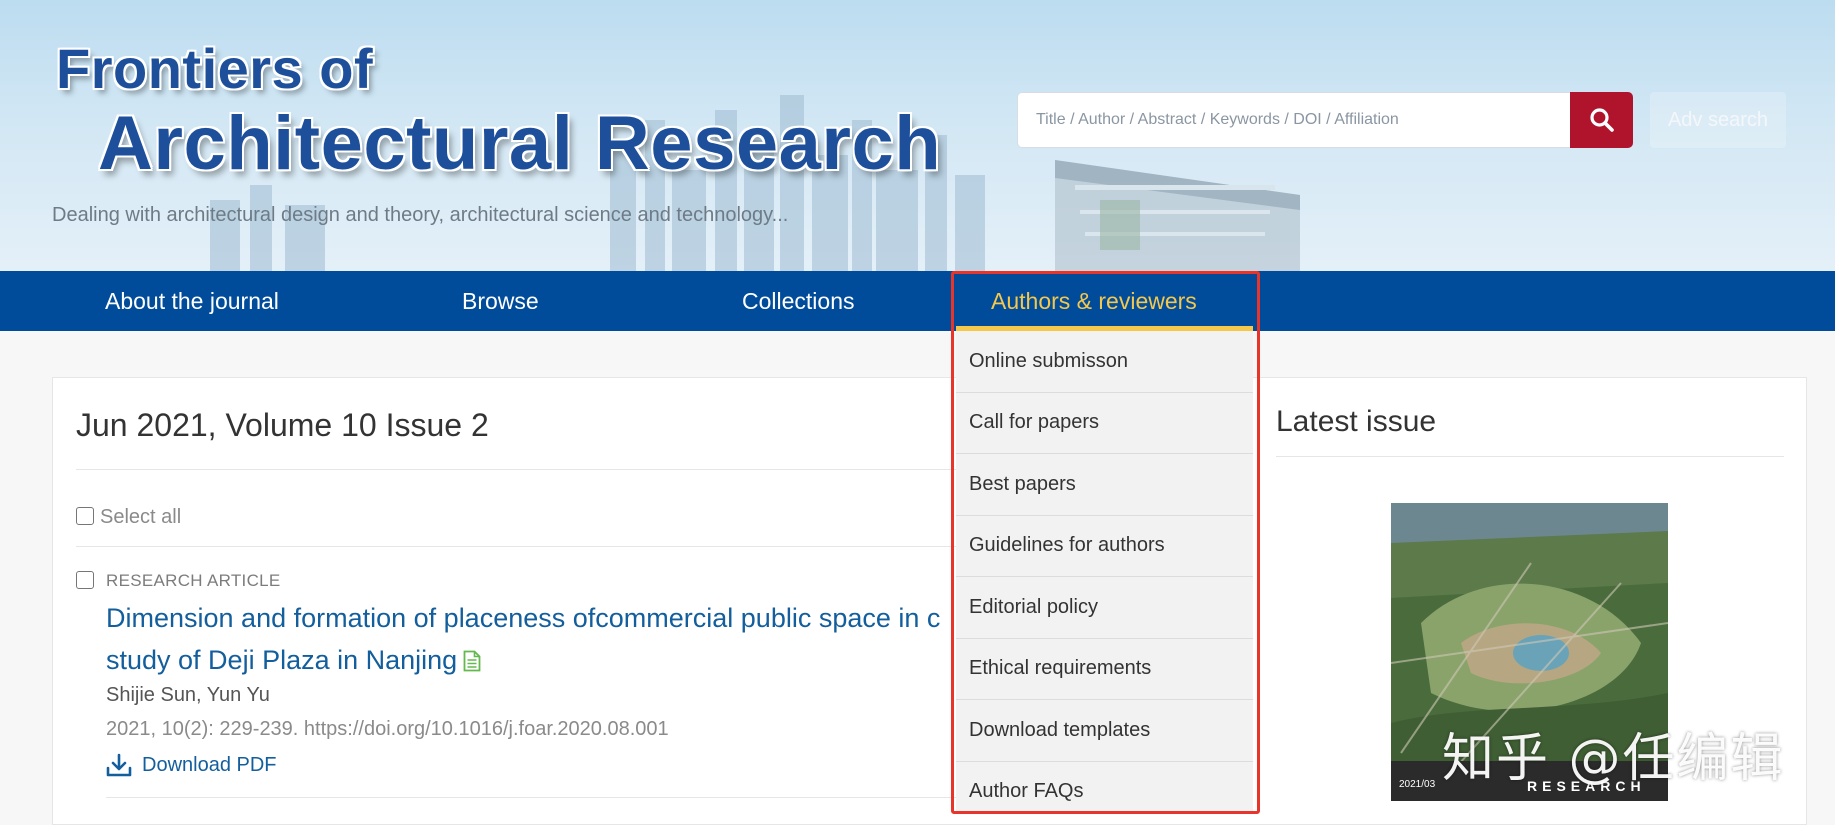 The height and width of the screenshot is (825, 1835). I want to click on latest-issue-heading: Latest issue, so click(1356, 421).